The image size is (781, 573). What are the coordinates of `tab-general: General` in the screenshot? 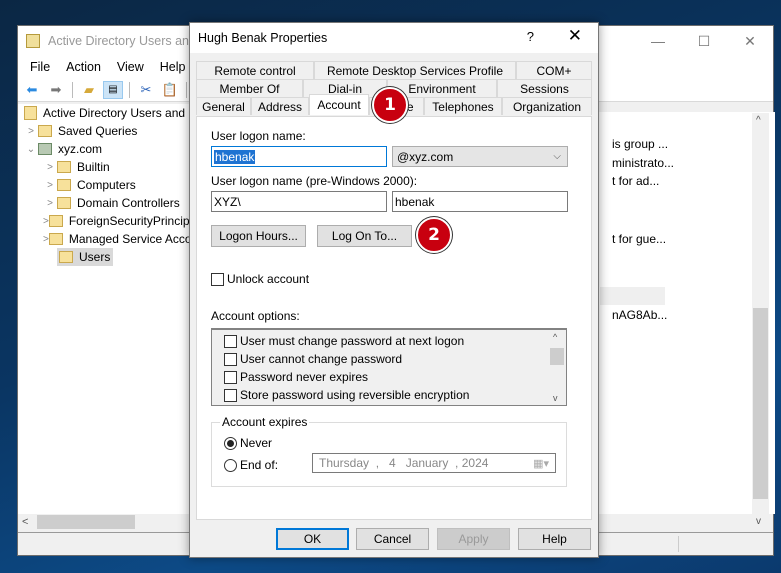 It's located at (223, 106).